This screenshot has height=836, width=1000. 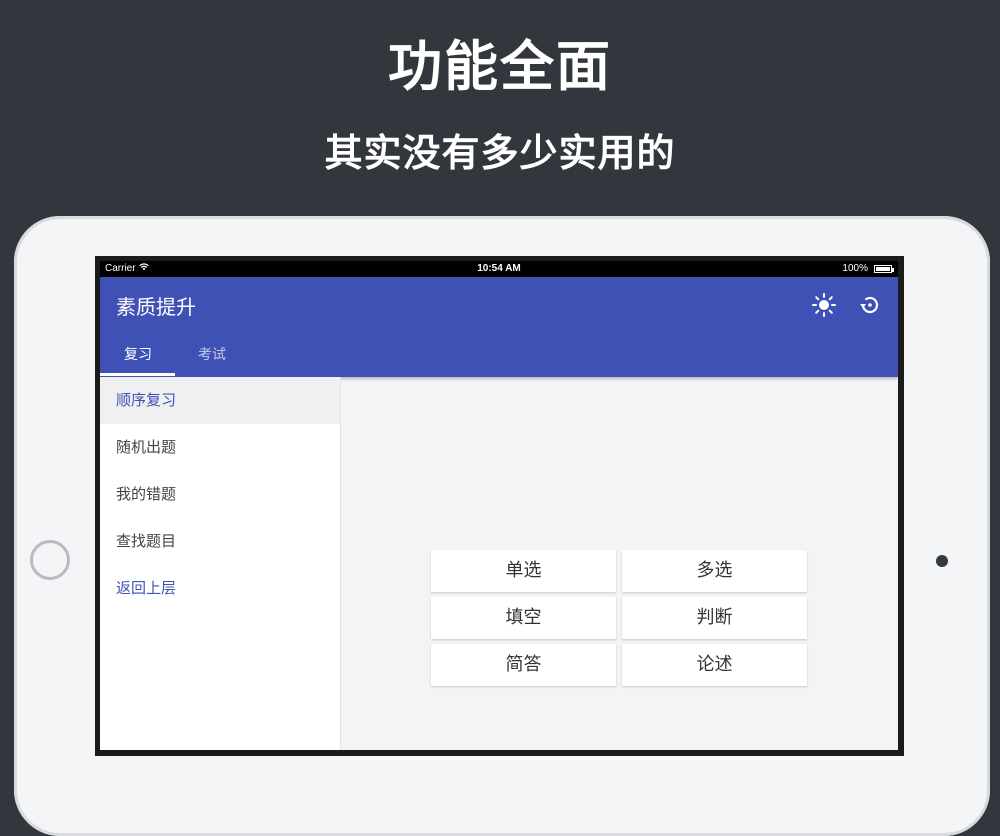 I want to click on sidebar-item-random-questions: 随机出题, so click(x=220, y=447).